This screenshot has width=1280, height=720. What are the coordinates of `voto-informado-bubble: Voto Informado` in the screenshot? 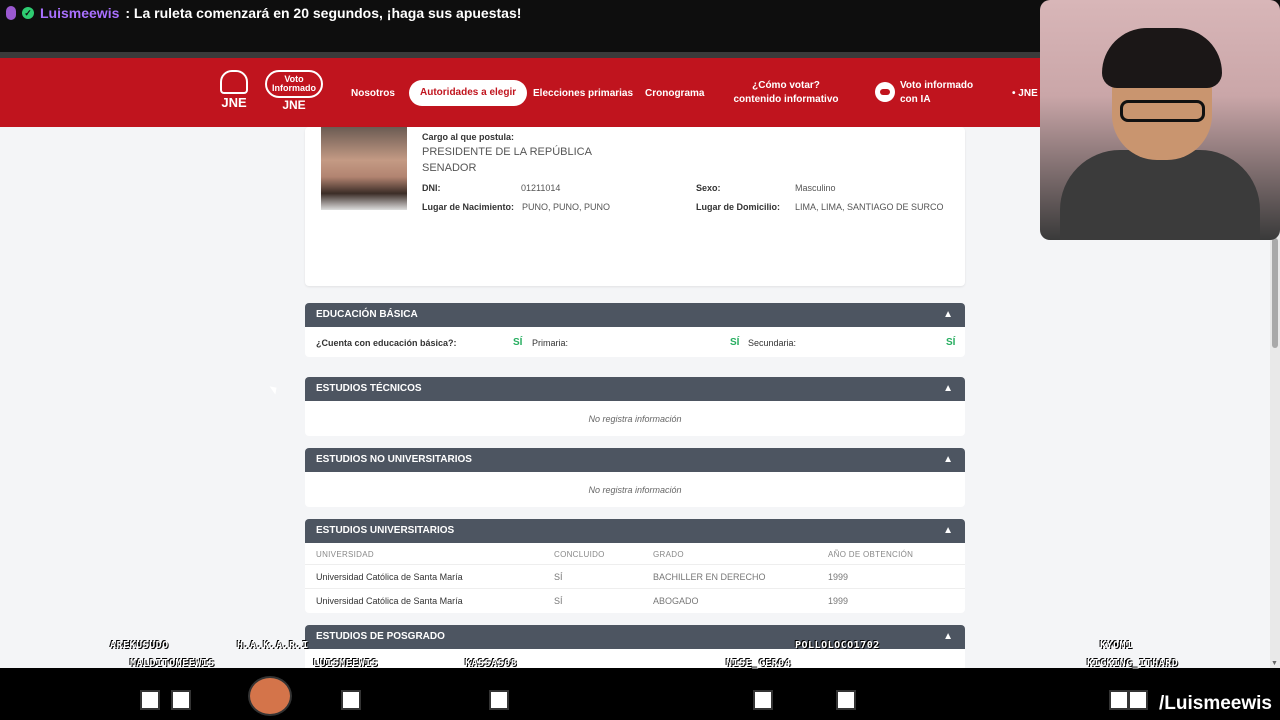 It's located at (294, 84).